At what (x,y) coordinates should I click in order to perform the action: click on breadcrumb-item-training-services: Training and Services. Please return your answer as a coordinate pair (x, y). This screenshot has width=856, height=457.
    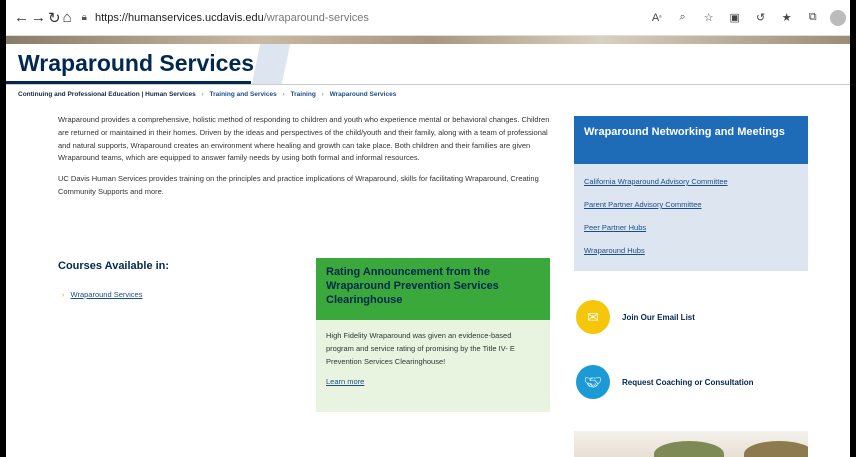
    Looking at the image, I should click on (243, 94).